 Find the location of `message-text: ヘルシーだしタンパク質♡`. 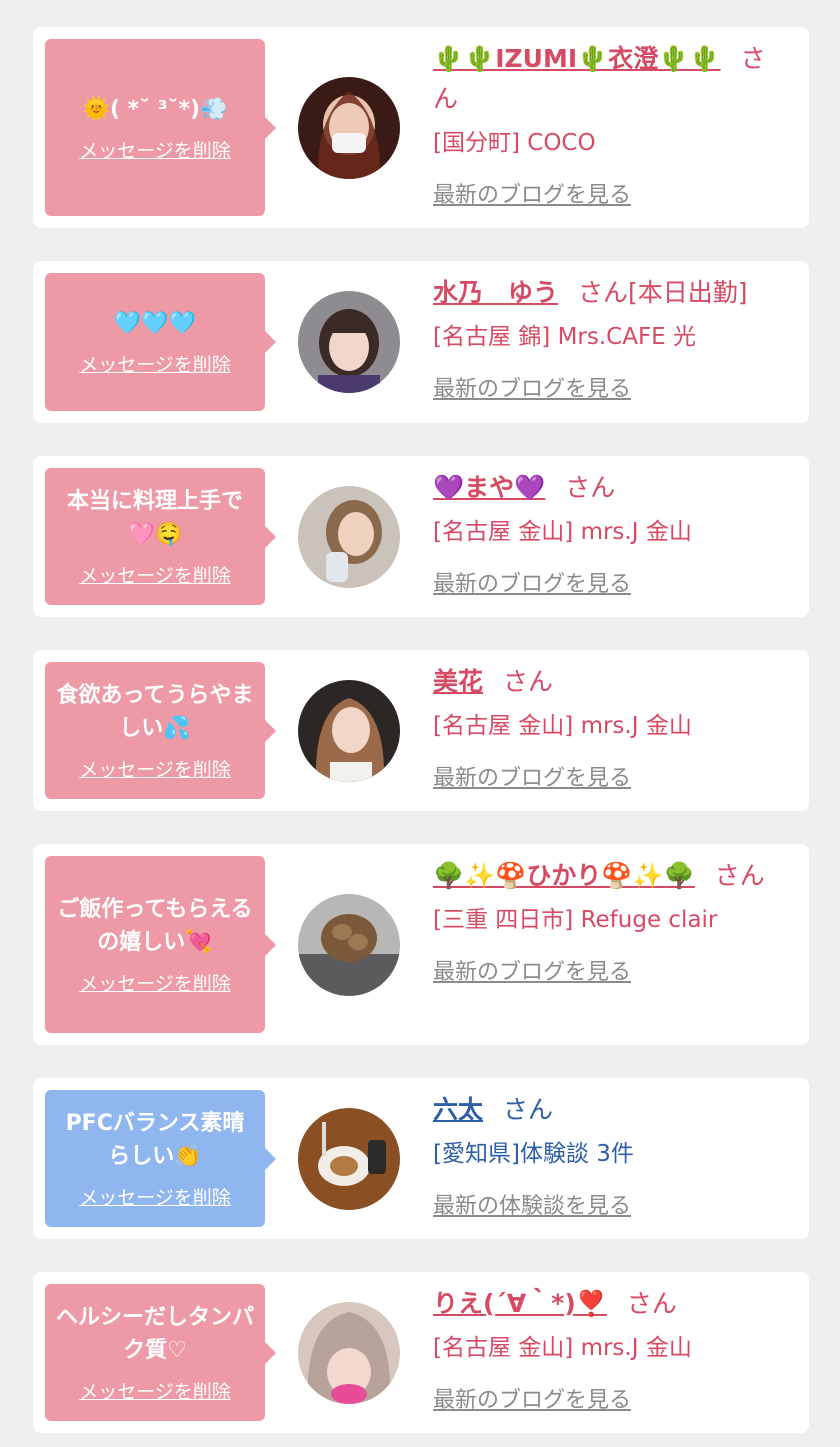

message-text: ヘルシーだしタンパク質♡ is located at coordinates (154, 1334).